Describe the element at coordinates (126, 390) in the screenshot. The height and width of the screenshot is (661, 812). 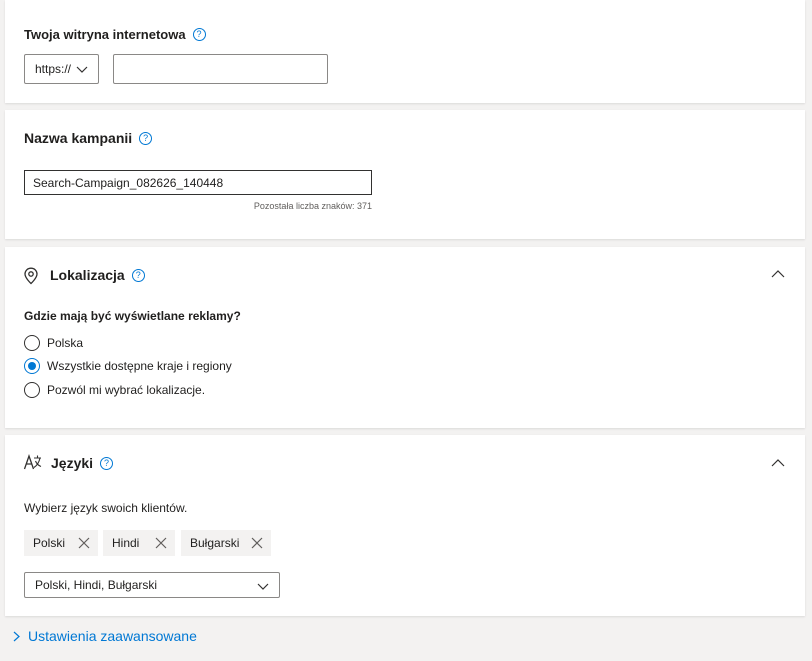
I see `location-option-label: Pozwól mi wybrać lokalizacje.` at that location.